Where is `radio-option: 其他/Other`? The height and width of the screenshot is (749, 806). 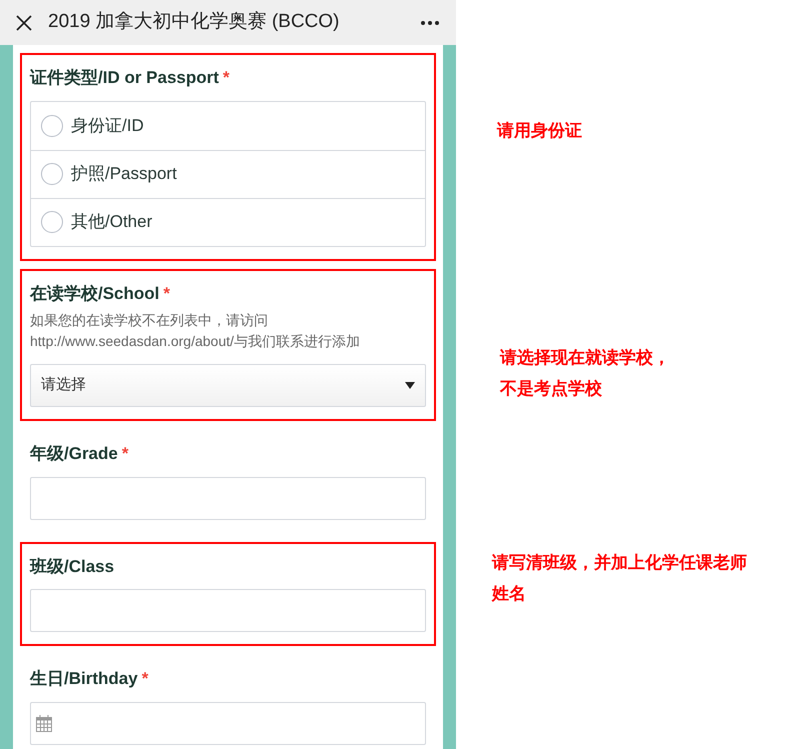 radio-option: 其他/Other is located at coordinates (228, 222).